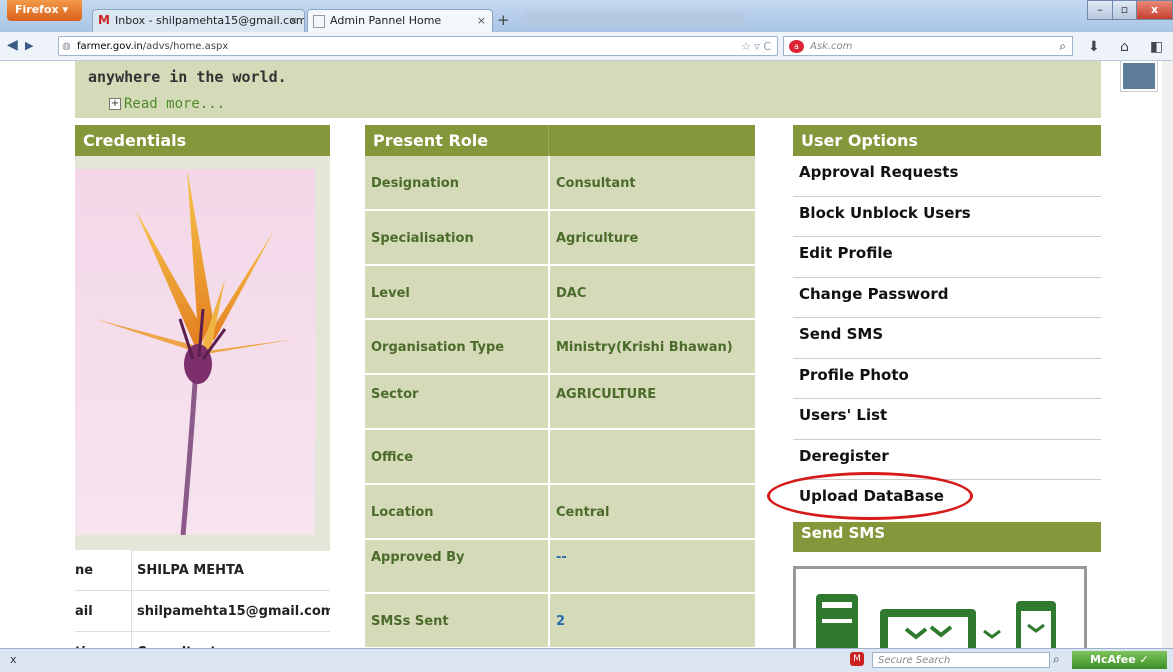 The height and width of the screenshot is (672, 1173). What do you see at coordinates (633, 19) in the screenshot?
I see `blurred-tab` at bounding box center [633, 19].